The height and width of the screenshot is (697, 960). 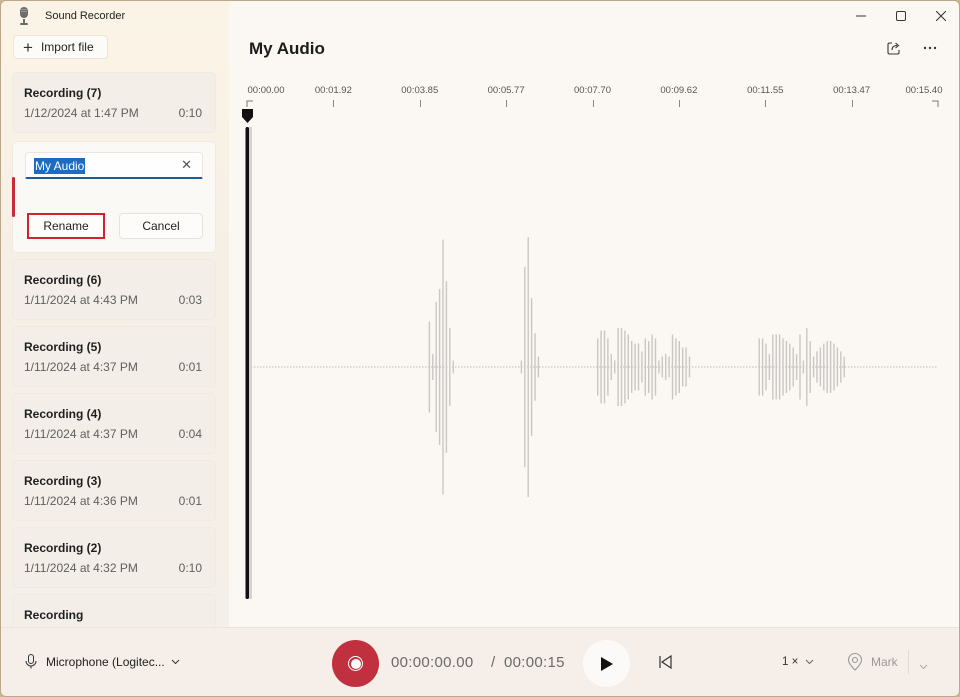 What do you see at coordinates (114, 165) in the screenshot?
I see `rename-input: My Audio ✕` at bounding box center [114, 165].